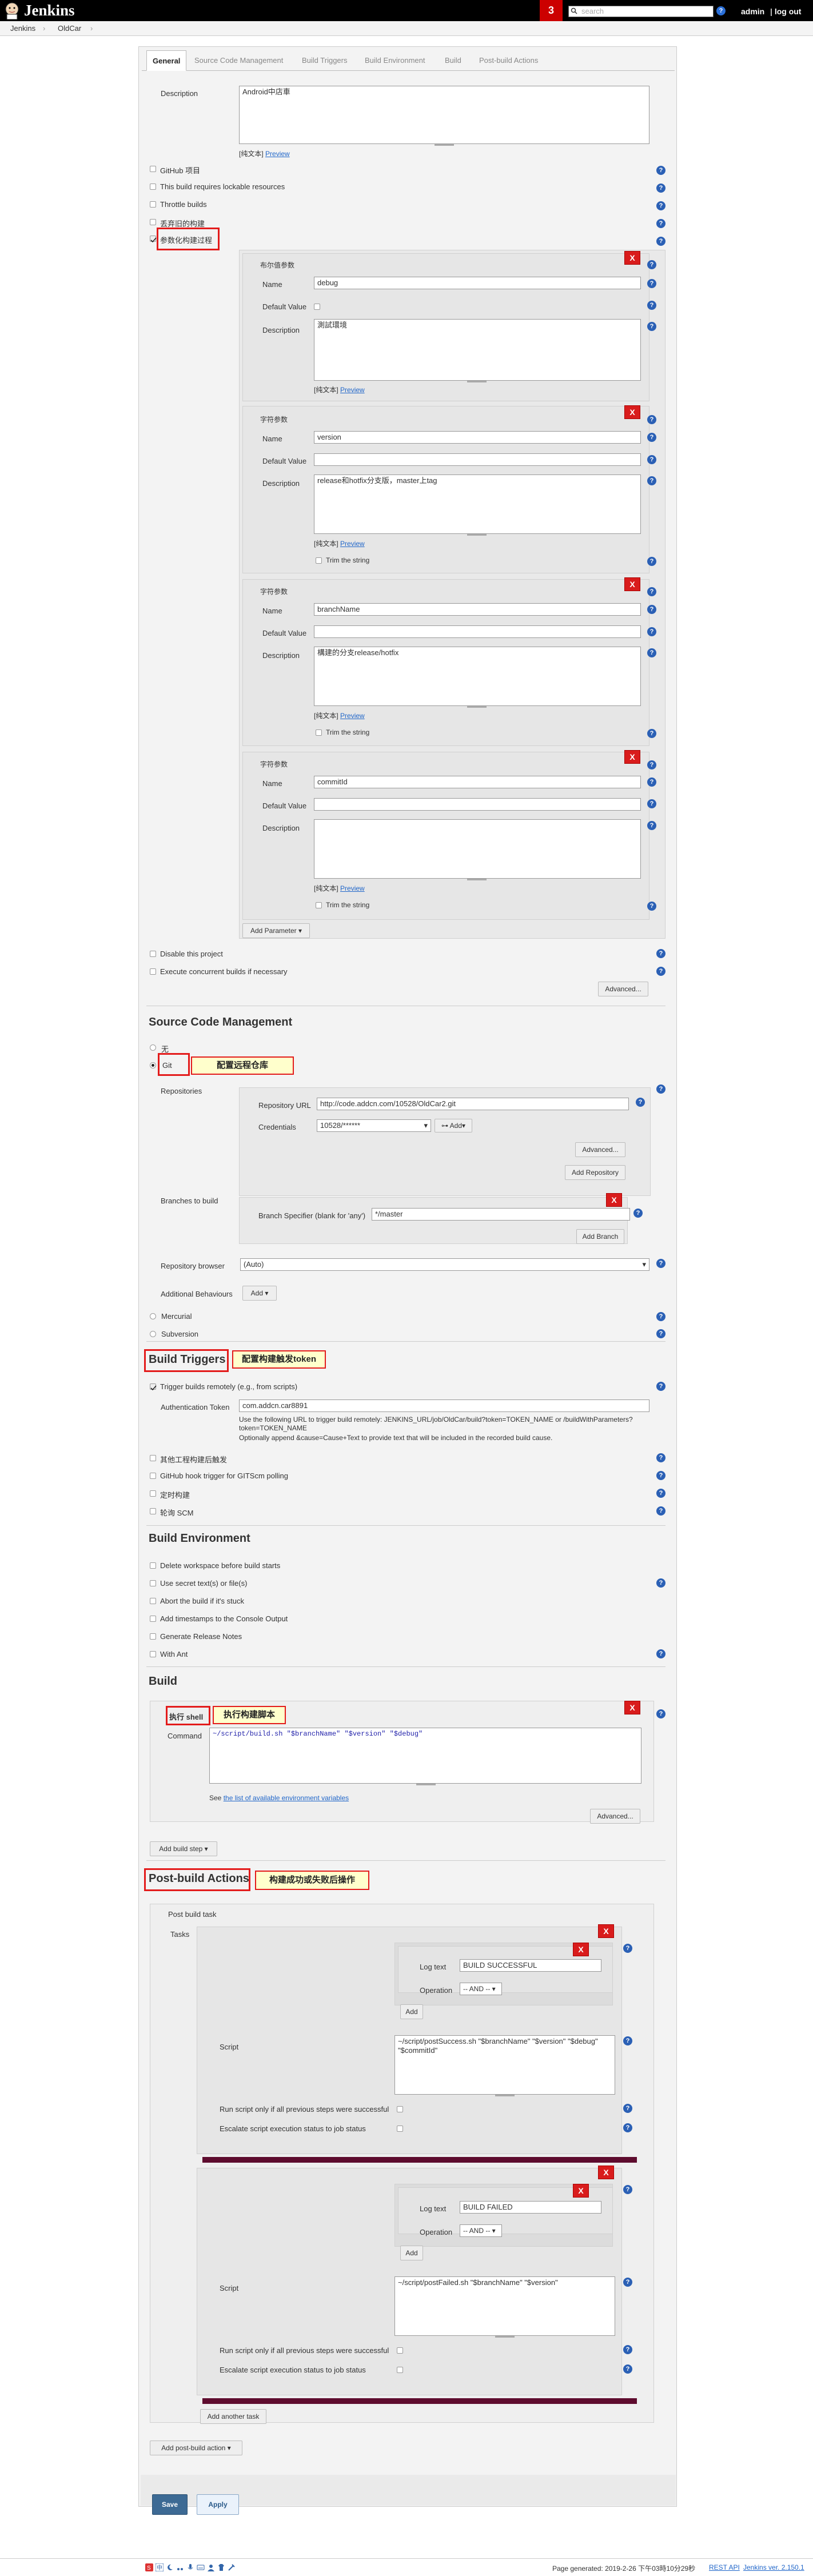 The height and width of the screenshot is (2576, 813). Describe the element at coordinates (153, 169) in the screenshot. I see `github-project-checkbox` at that location.